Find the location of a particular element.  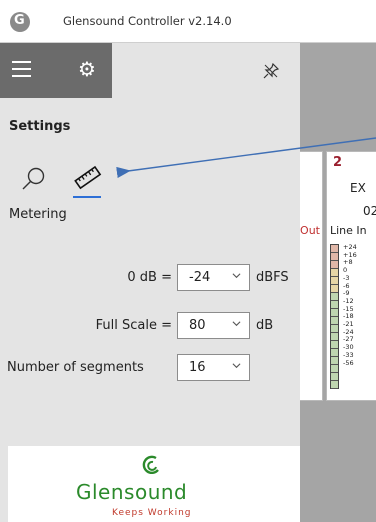

brand-tagline: Keeps Working is located at coordinates (152, 513).